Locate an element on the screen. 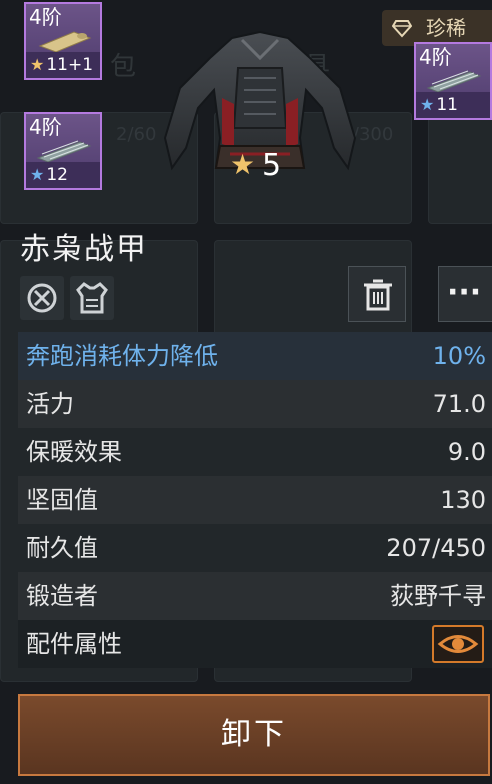 The image size is (492, 784). stat-row: 耐久值 207/450 is located at coordinates (255, 548).